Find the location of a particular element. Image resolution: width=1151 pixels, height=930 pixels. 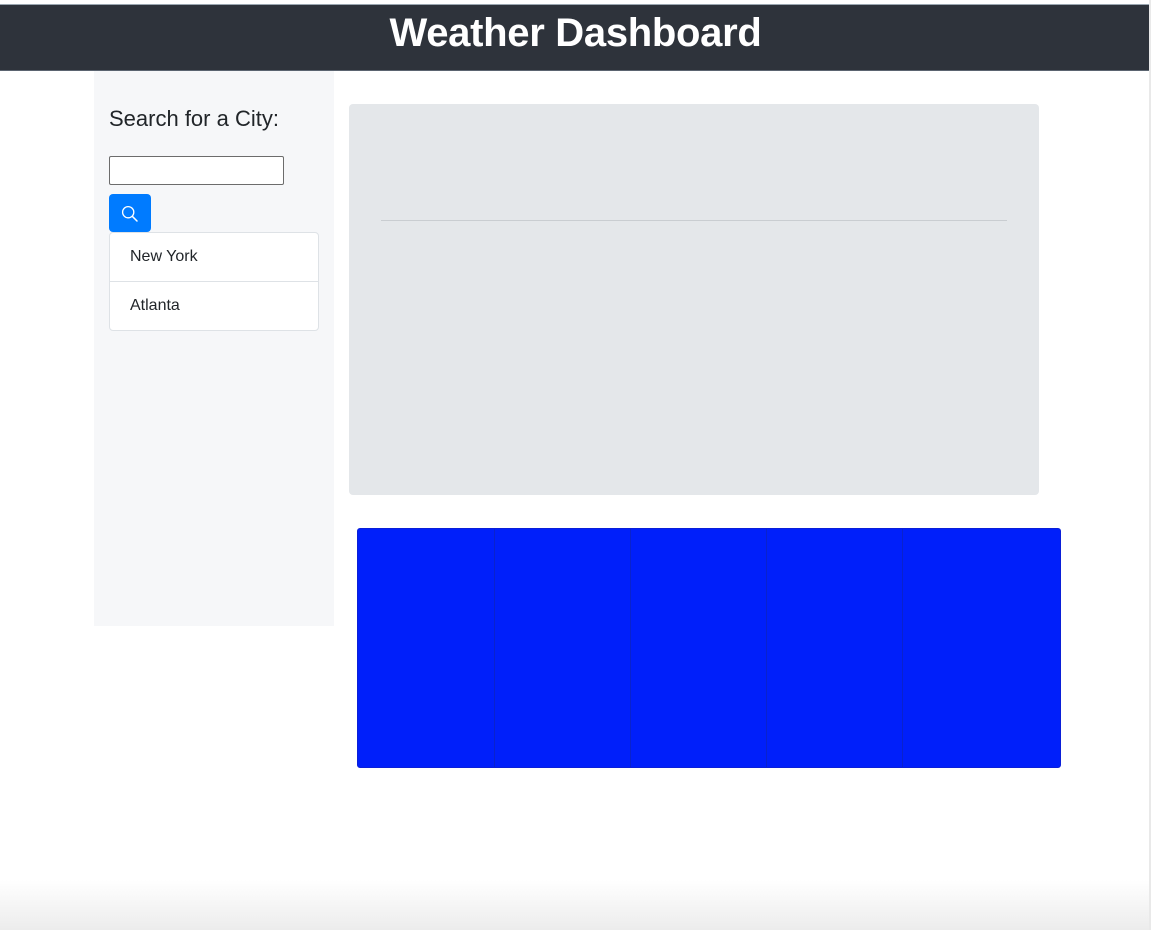

city-item-atlanta: Atlanta is located at coordinates (214, 305).